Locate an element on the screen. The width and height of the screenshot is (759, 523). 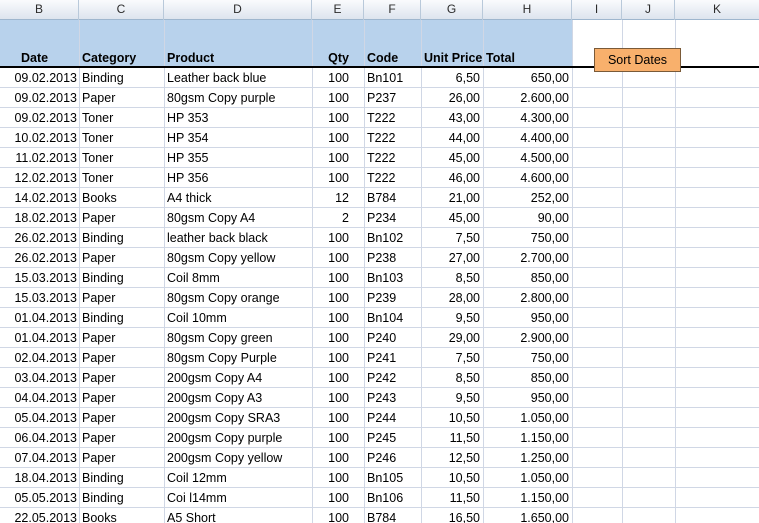
cell-date: 07.04.2013 is located at coordinates (39, 458).